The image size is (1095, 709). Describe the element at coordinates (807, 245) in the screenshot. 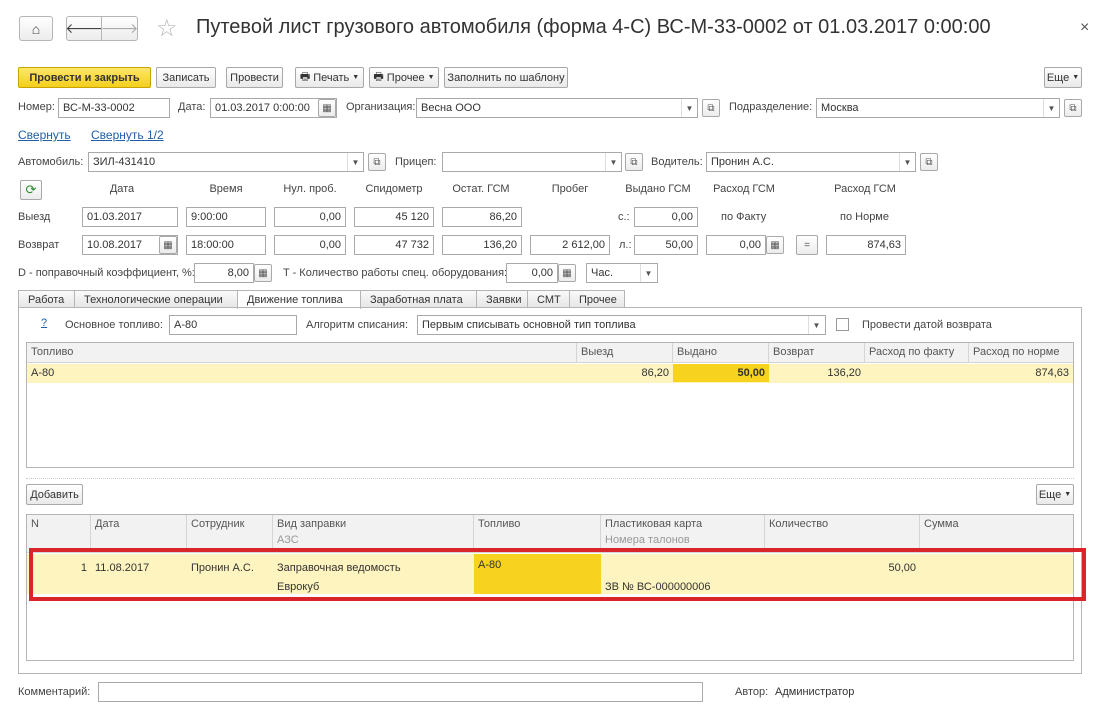

I see `equals-button: =` at that location.